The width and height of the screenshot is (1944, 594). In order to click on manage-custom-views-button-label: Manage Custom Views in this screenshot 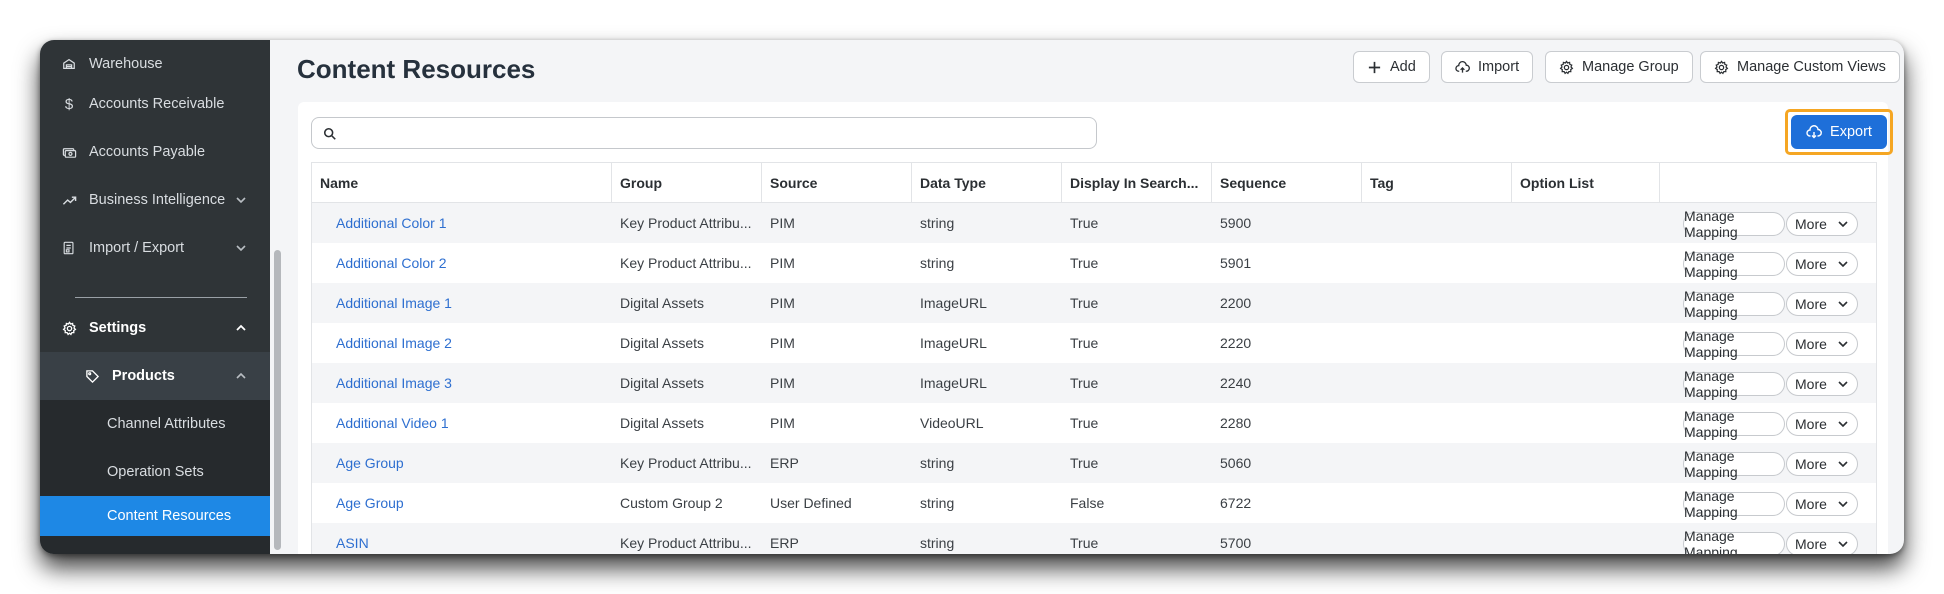, I will do `click(1811, 67)`.